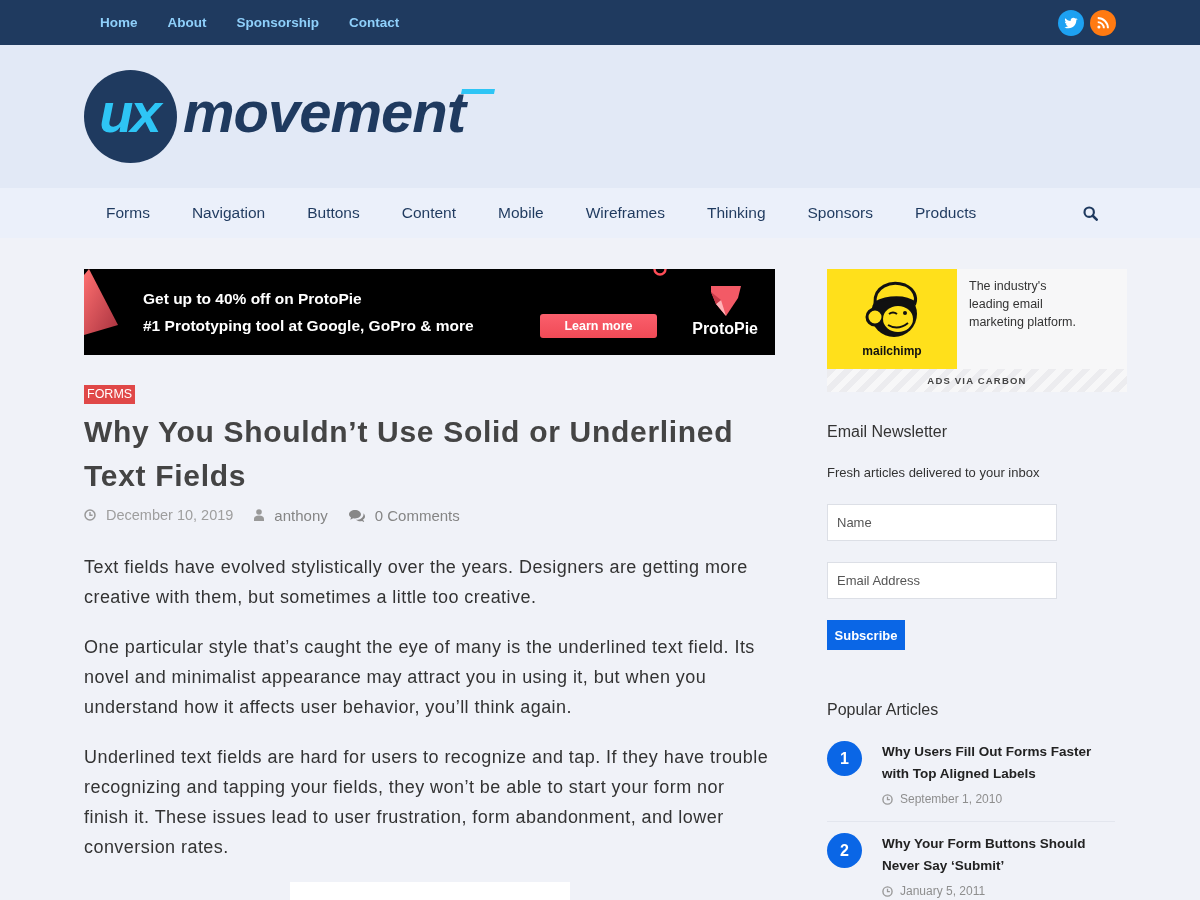 This screenshot has width=1200, height=900. What do you see at coordinates (625, 213) in the screenshot?
I see `nav-link: Wireframes` at bounding box center [625, 213].